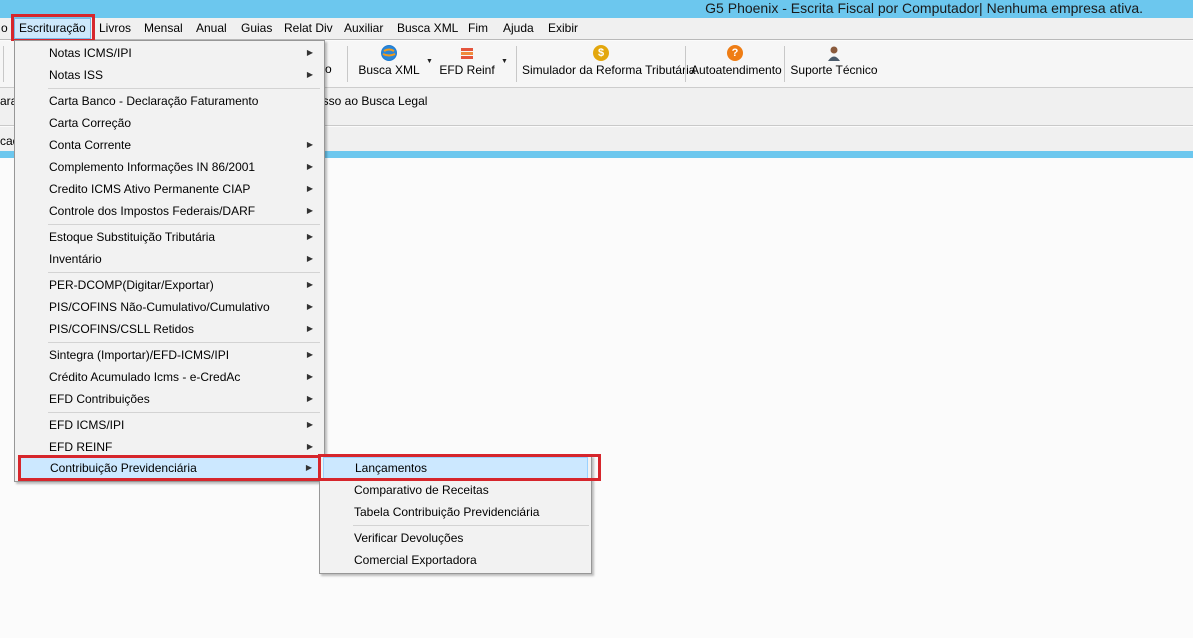 This screenshot has width=1193, height=638. Describe the element at coordinates (154, 101) in the screenshot. I see `menu-item-label: Carta Banco - Declaração Faturamento` at that location.